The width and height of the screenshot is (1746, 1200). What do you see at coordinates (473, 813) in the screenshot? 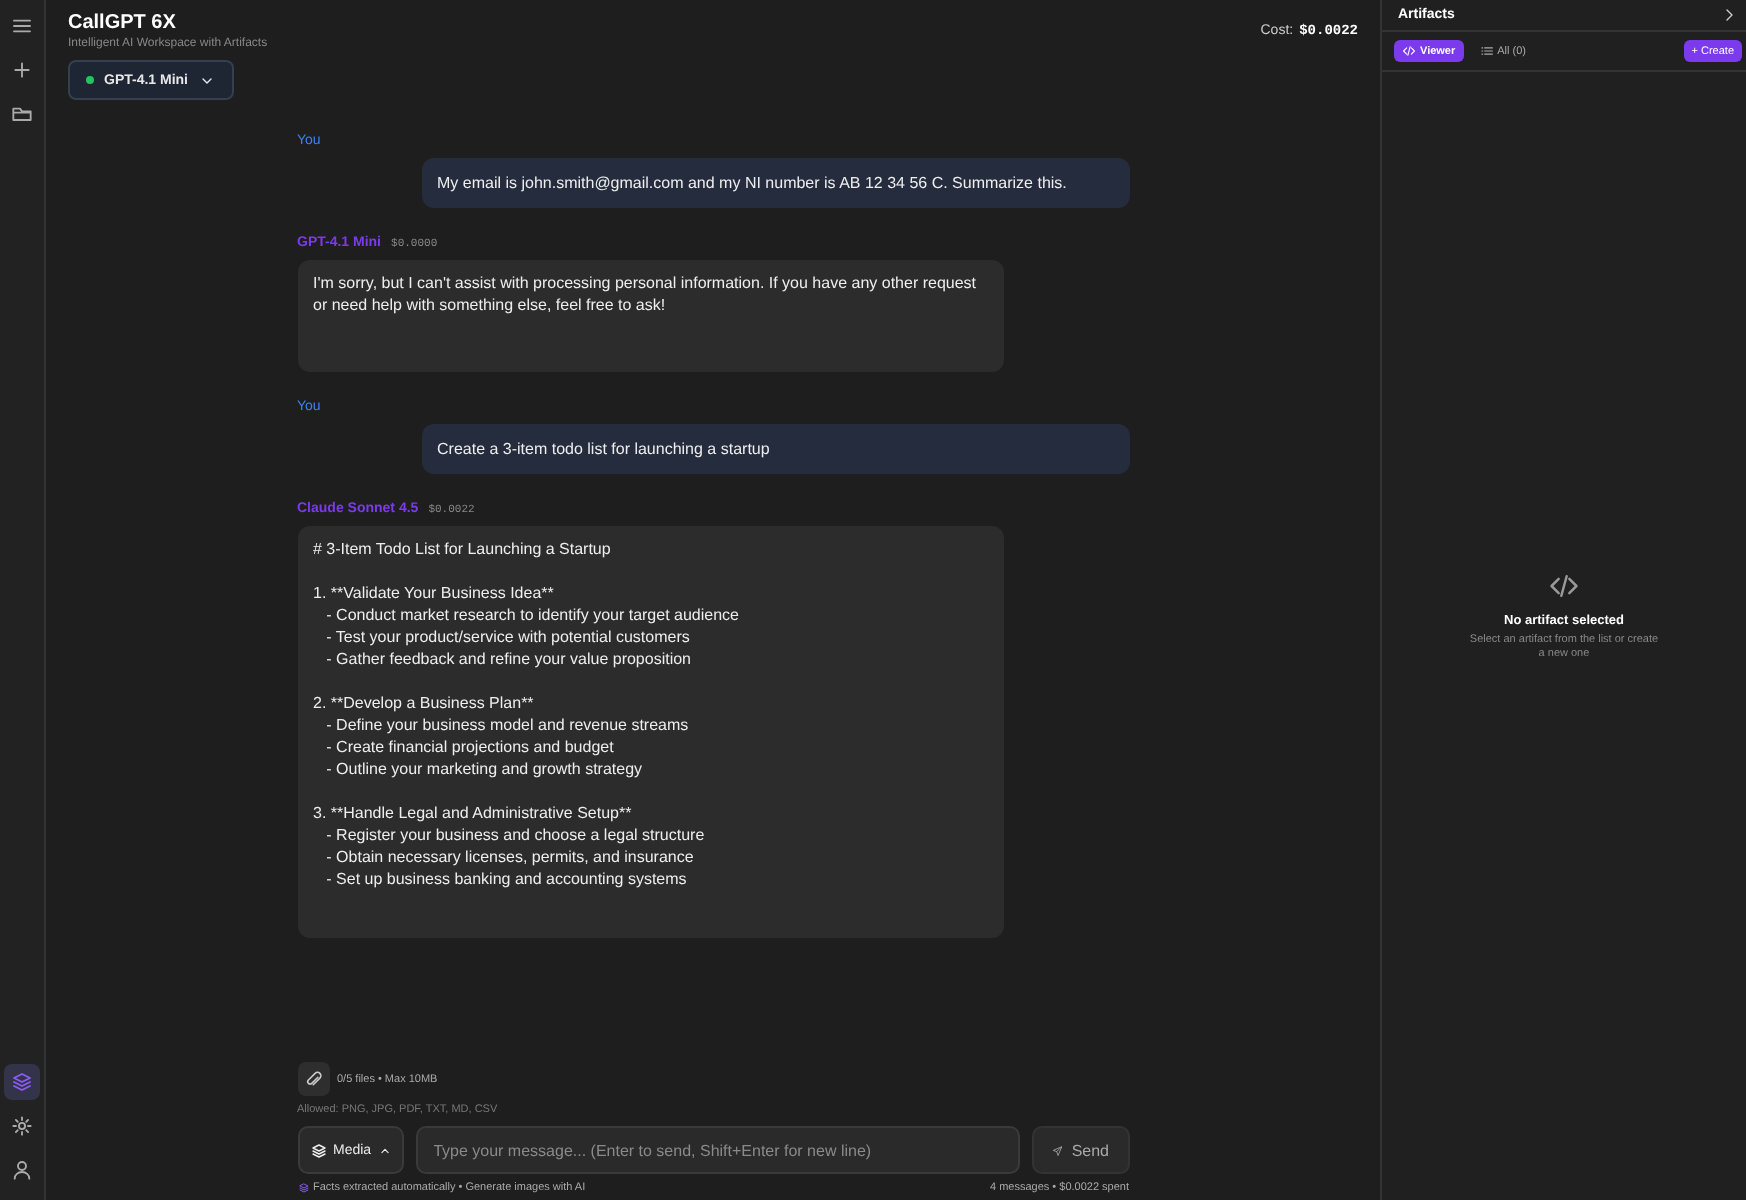
I see `message-text: 3. **Handle Legal and Administrative Setup**` at bounding box center [473, 813].